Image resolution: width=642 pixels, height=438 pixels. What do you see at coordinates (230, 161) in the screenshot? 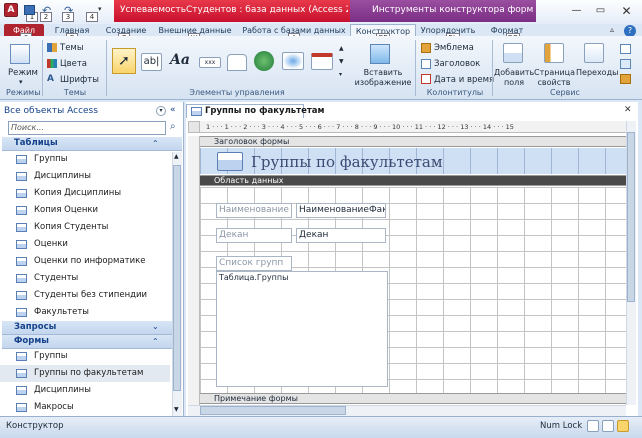
I see `form-logo-icon` at bounding box center [230, 161].